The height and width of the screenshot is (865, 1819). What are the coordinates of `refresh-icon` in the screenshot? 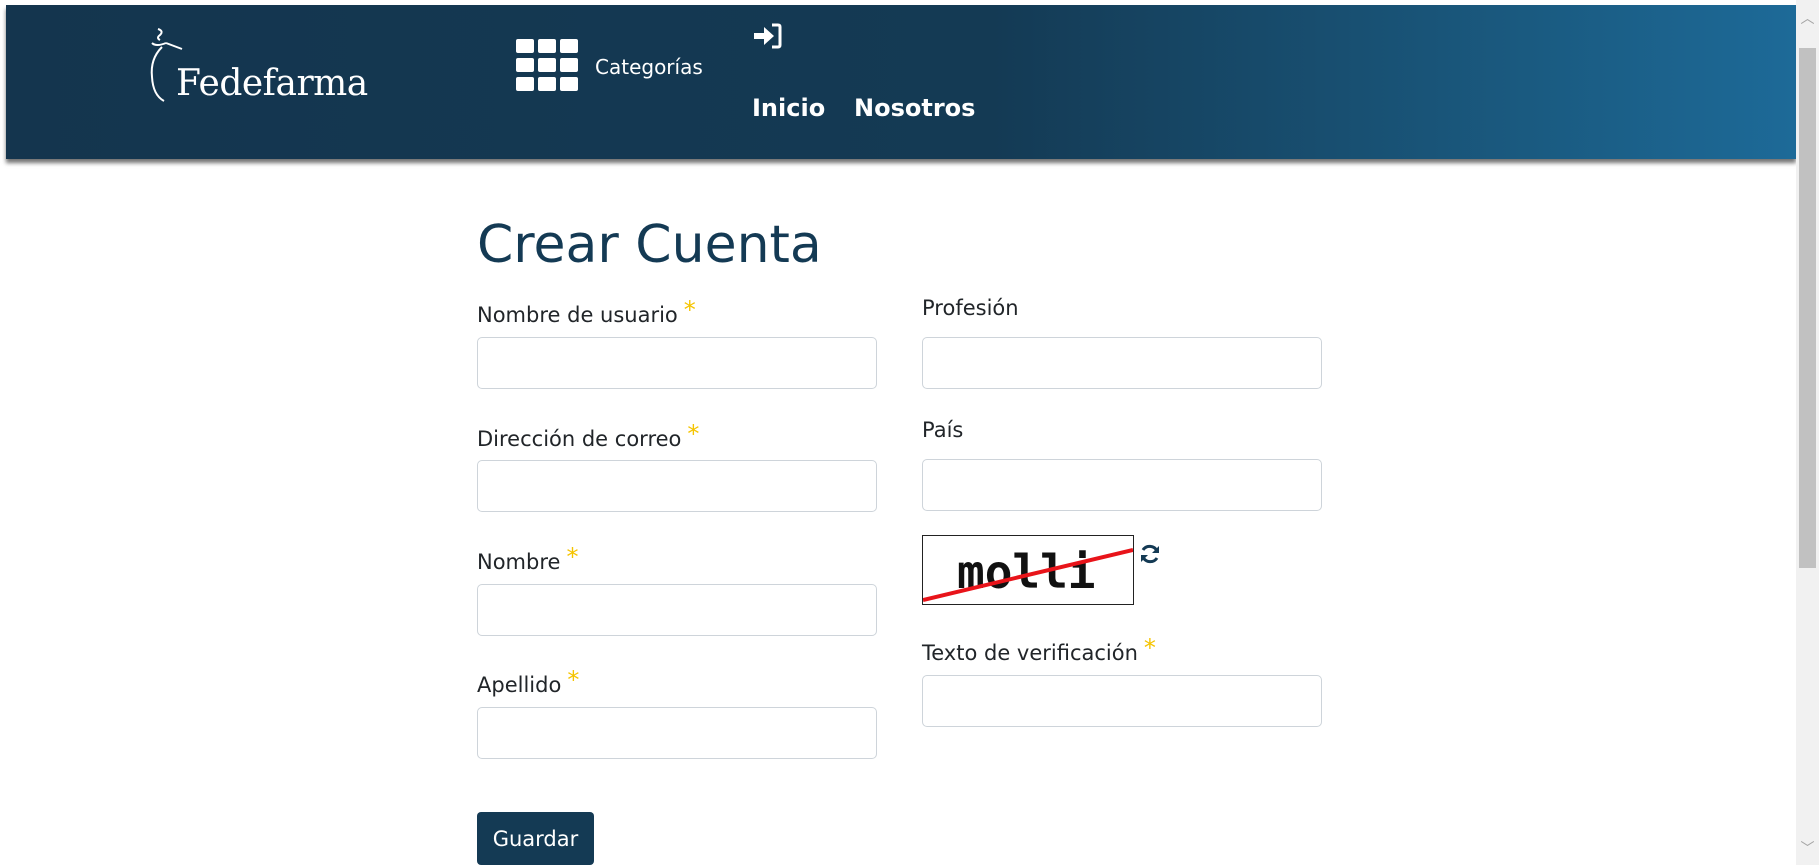 It's located at (1150, 554).